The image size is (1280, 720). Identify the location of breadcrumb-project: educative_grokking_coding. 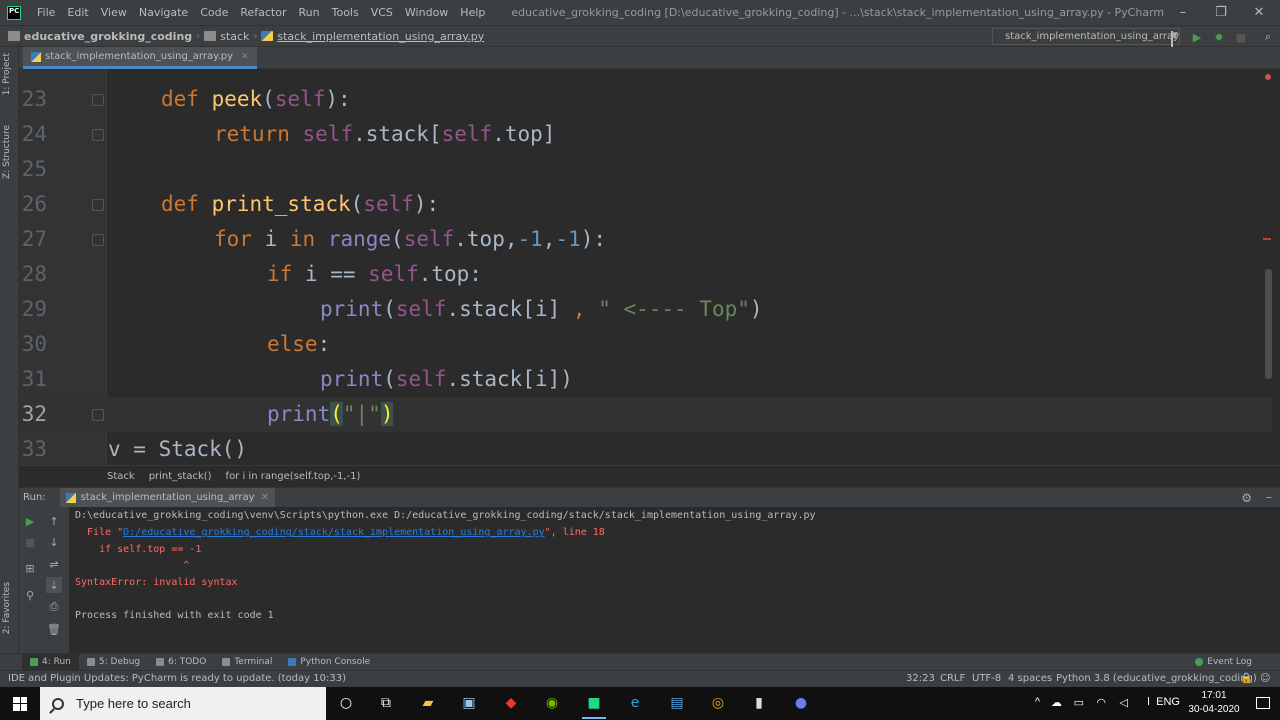
(100, 36).